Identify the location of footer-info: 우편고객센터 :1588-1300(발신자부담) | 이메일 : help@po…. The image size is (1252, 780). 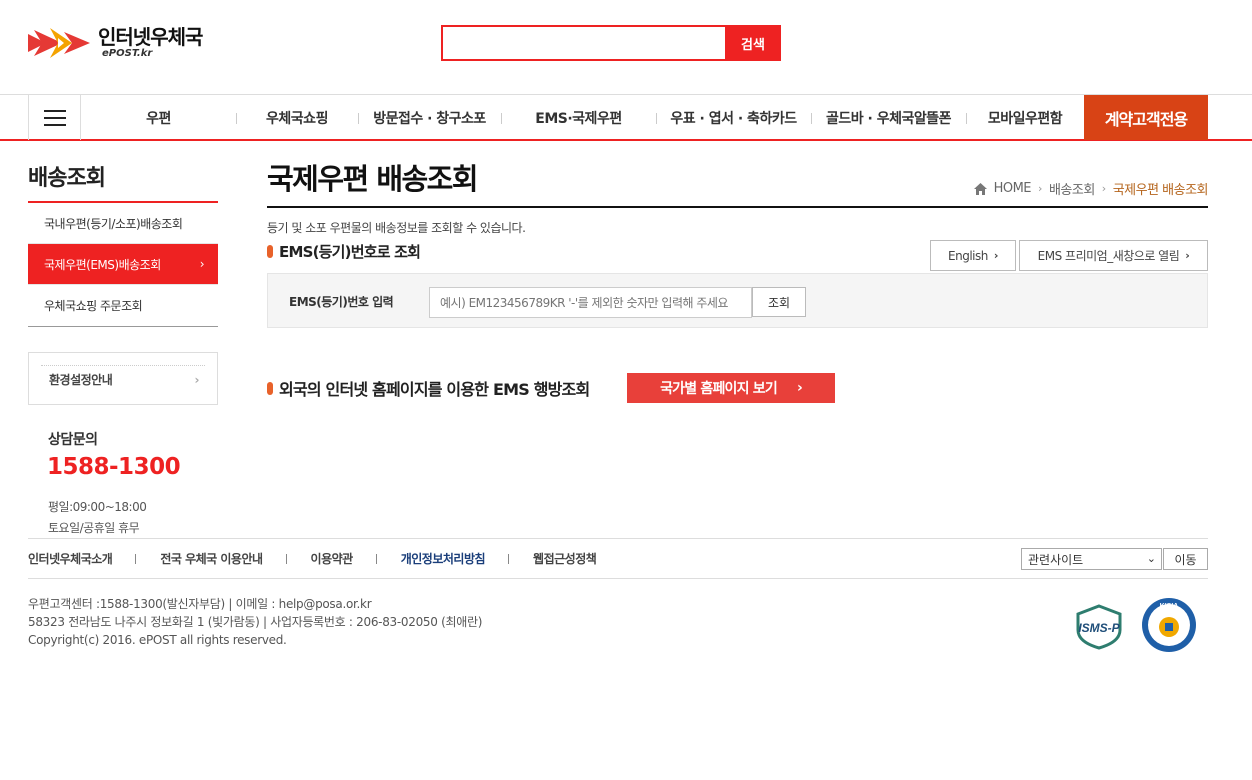
(255, 622).